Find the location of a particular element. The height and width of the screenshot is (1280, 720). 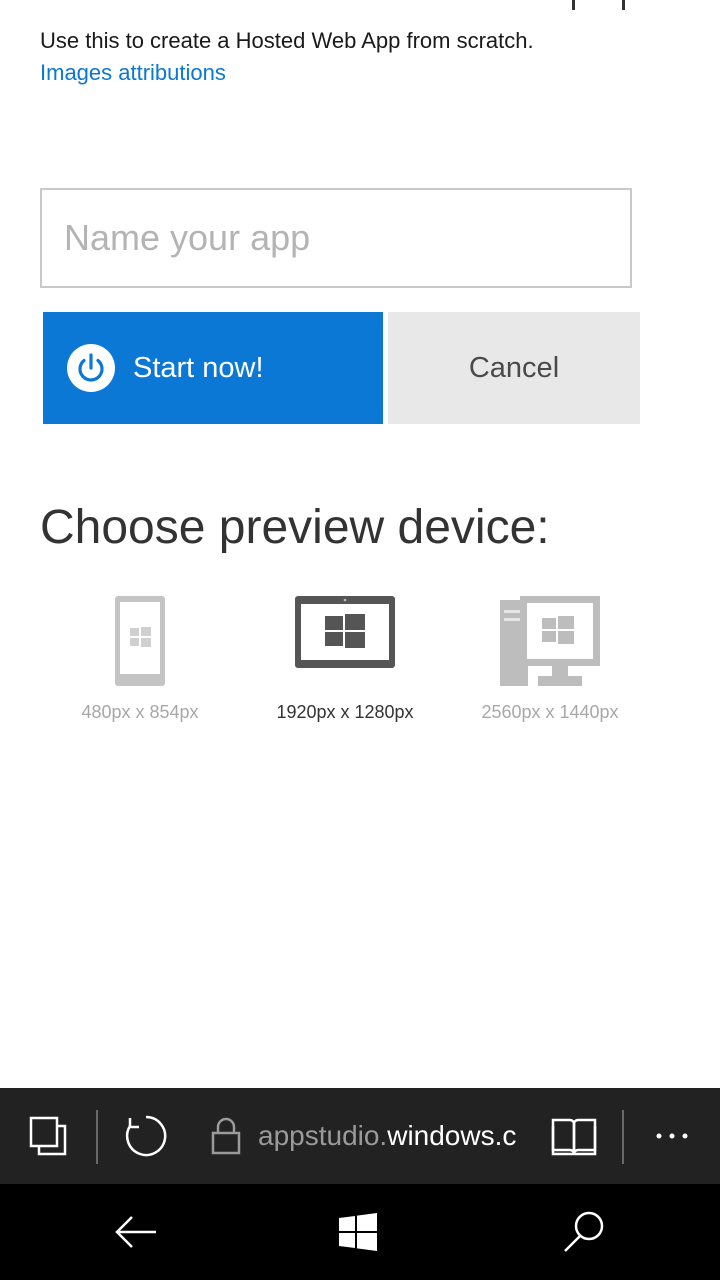

lock-icon is located at coordinates (226, 1136).